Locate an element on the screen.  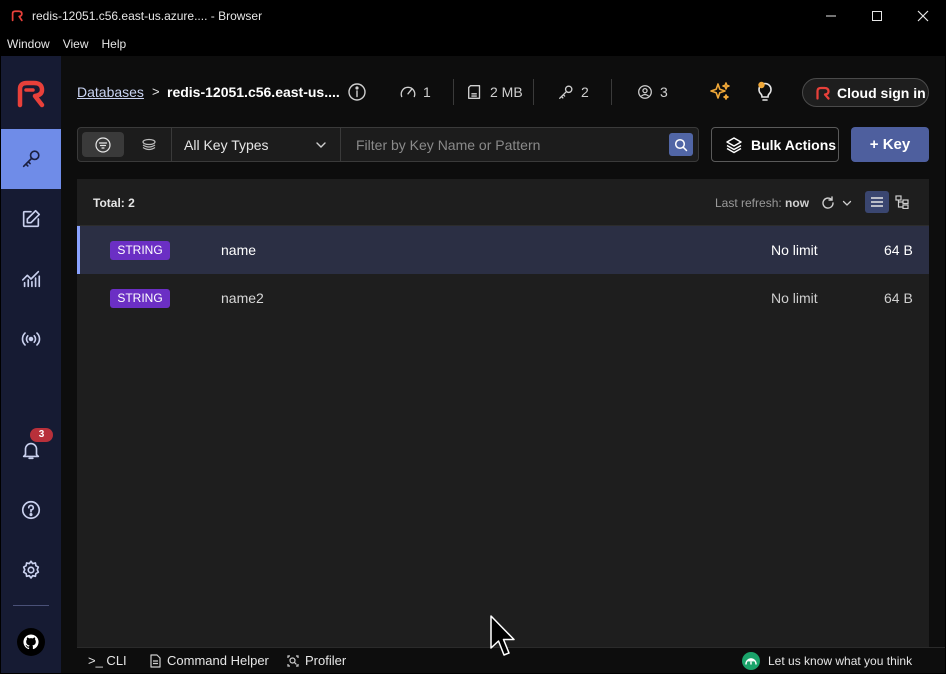
bulk-actions-button: Bulk Actions is located at coordinates (775, 144).